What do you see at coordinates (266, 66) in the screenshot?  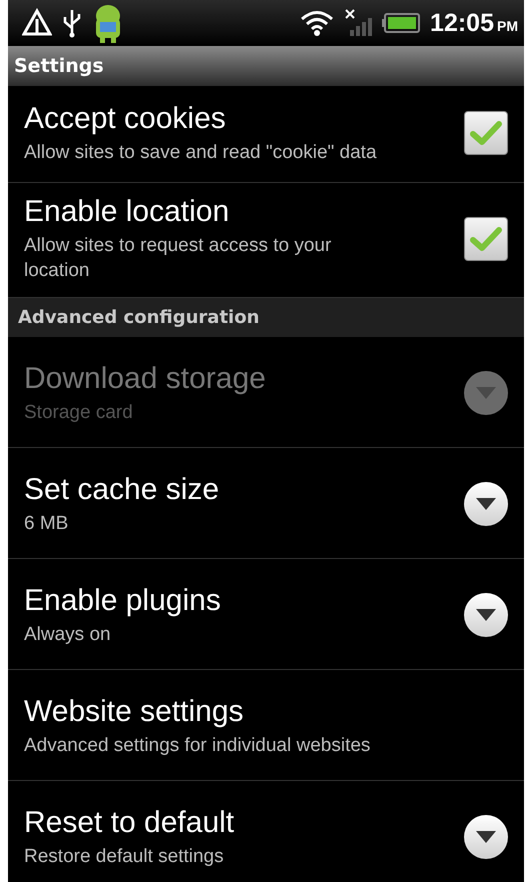 I see `title-bar: Settings` at bounding box center [266, 66].